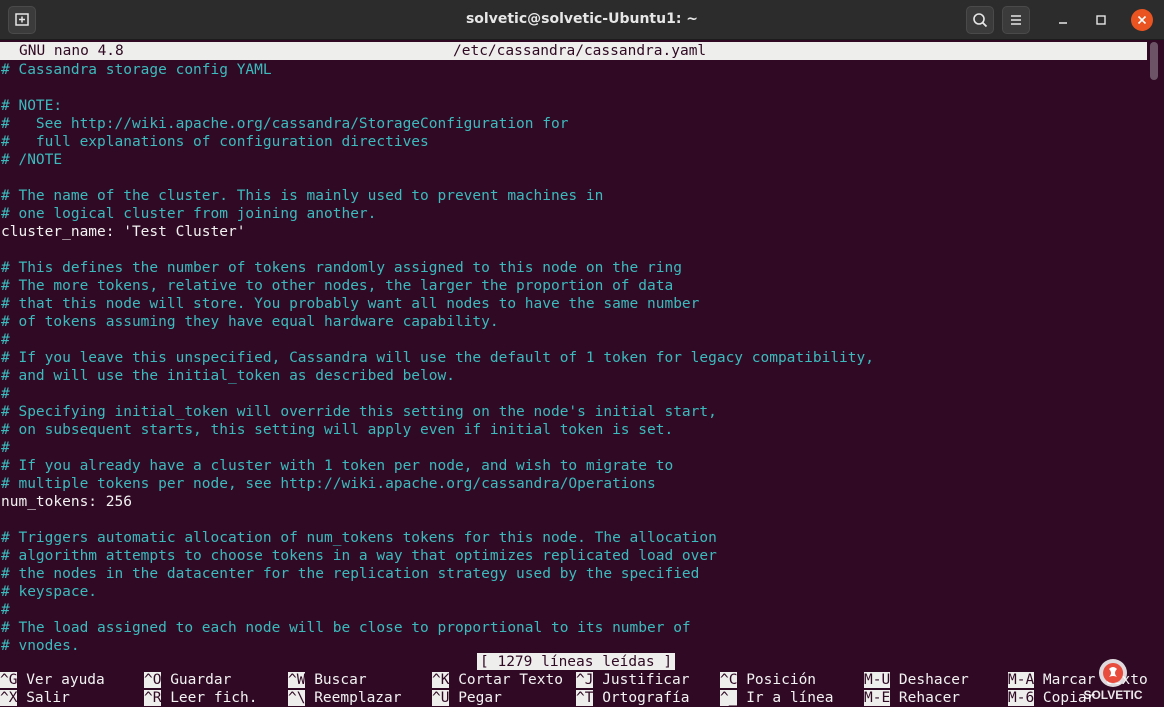 The height and width of the screenshot is (707, 1164). Describe the element at coordinates (641, 680) in the screenshot. I see `shortcut-label: Justificar` at that location.